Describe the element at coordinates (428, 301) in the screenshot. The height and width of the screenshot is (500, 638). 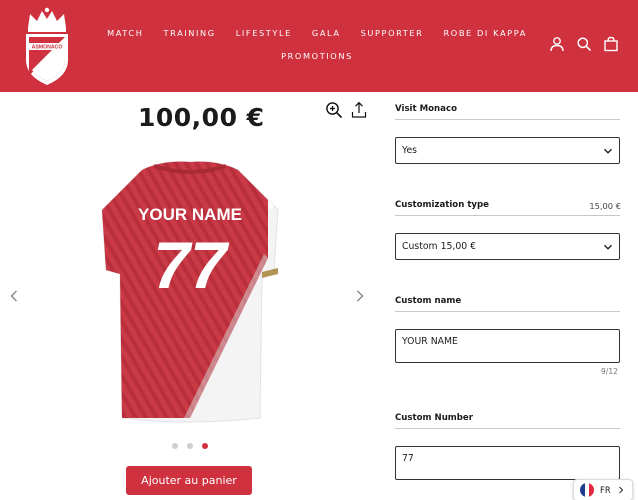
I see `custom-name-label: Custom name` at that location.